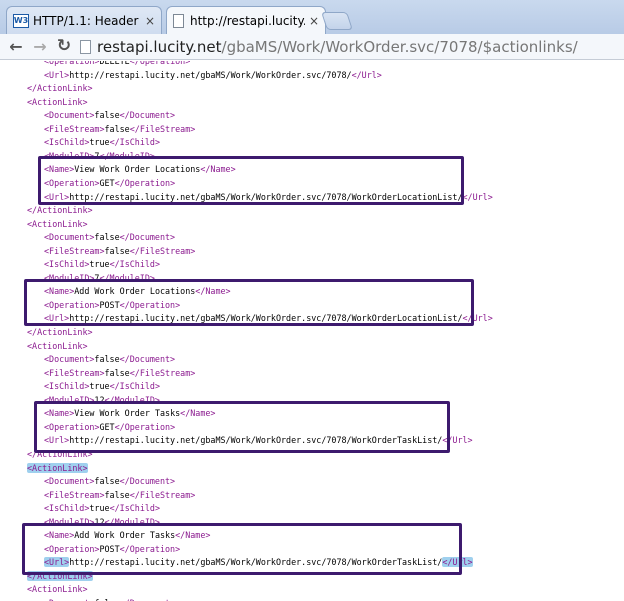  Describe the element at coordinates (242, 549) in the screenshot. I see `highlight-box-add-tasks` at that location.